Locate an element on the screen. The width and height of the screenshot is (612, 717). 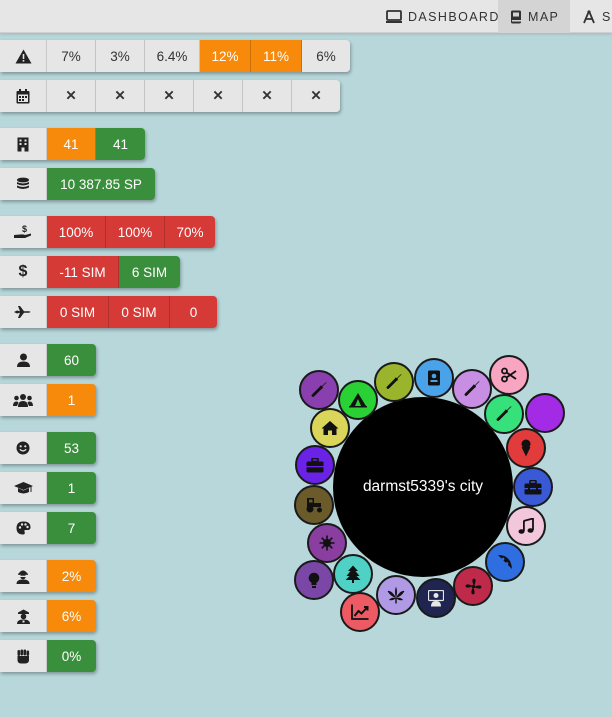
book-icon is located at coordinates (516, 16).